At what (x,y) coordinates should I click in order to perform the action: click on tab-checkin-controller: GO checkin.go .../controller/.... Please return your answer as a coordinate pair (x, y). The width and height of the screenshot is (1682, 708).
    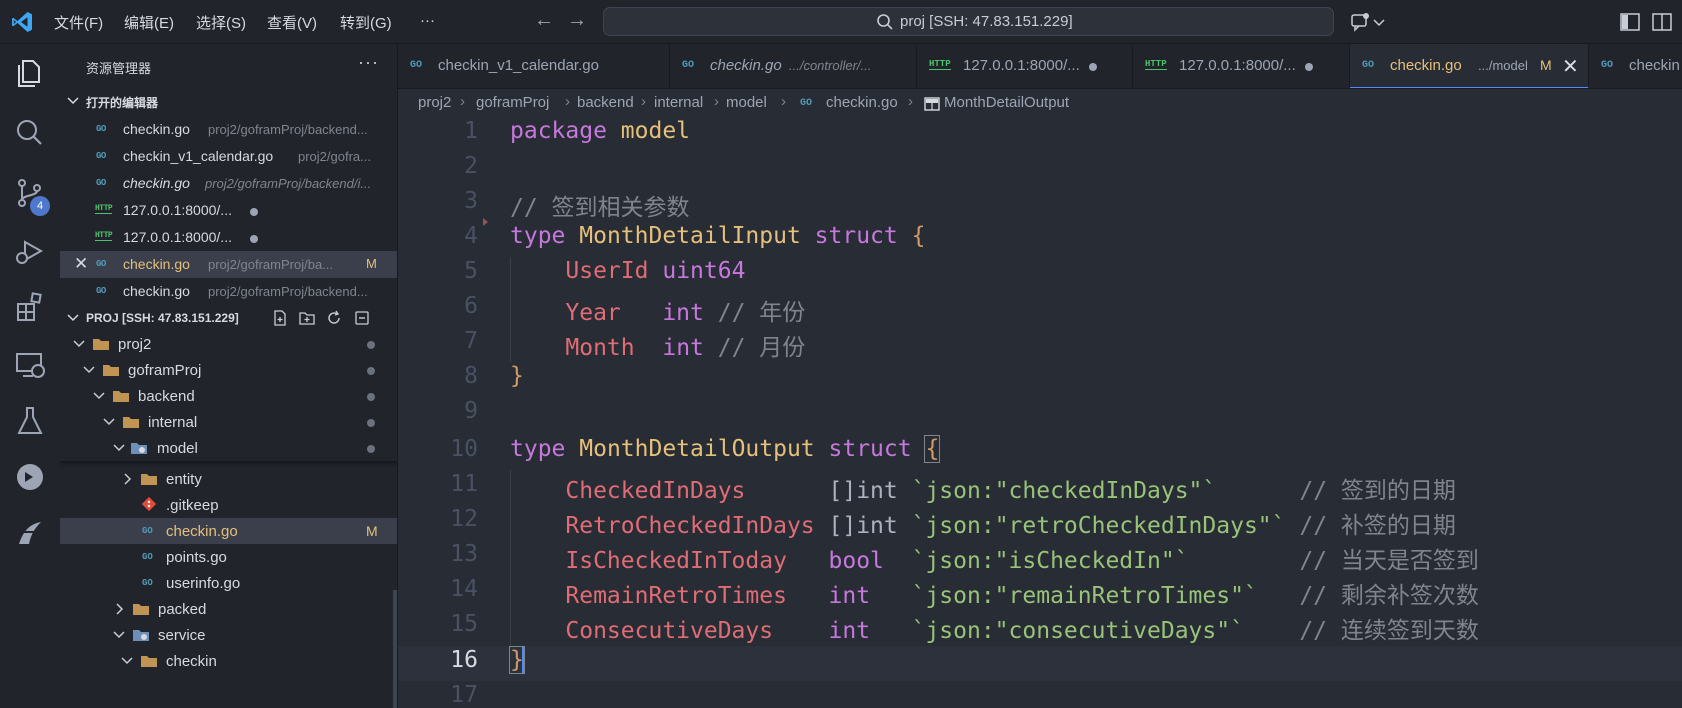
    Looking at the image, I should click on (793, 66).